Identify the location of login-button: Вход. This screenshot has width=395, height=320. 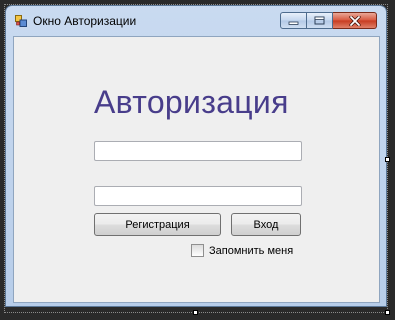
(266, 224).